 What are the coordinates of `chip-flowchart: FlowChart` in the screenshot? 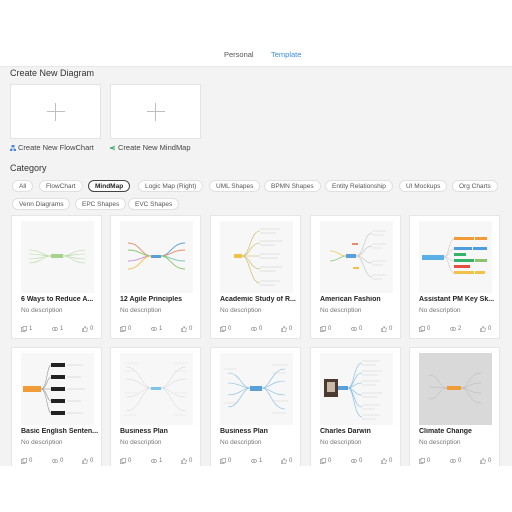 It's located at (61, 186).